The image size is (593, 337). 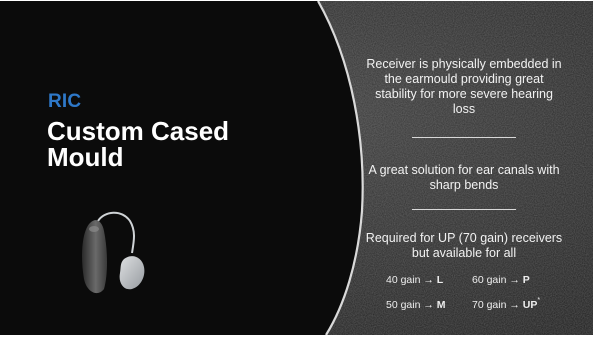 I want to click on gain-40: 40 gain → L, so click(x=414, y=280).